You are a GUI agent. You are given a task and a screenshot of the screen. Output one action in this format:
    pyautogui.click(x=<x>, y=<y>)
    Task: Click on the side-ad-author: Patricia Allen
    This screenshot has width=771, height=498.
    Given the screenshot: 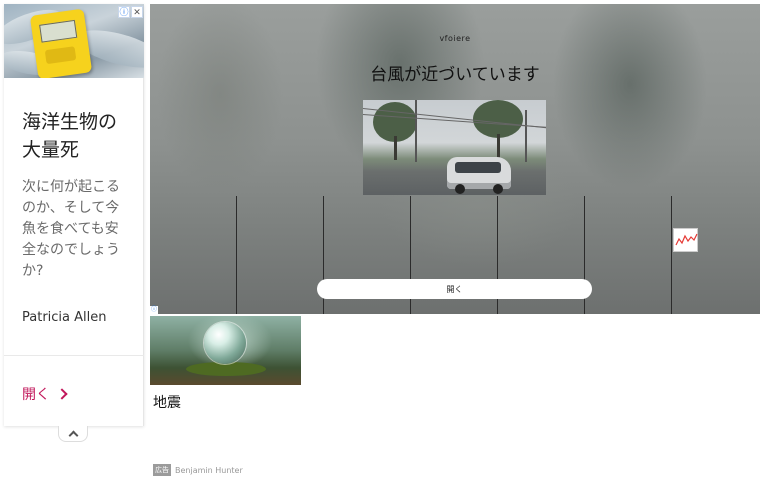 What is the action you would take?
    pyautogui.click(x=64, y=317)
    